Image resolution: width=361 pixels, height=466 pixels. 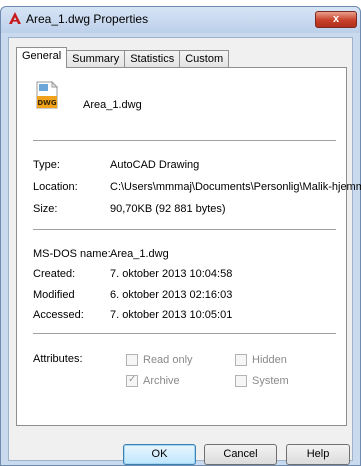 What do you see at coordinates (159, 454) in the screenshot?
I see `ok-button: OK` at bounding box center [159, 454].